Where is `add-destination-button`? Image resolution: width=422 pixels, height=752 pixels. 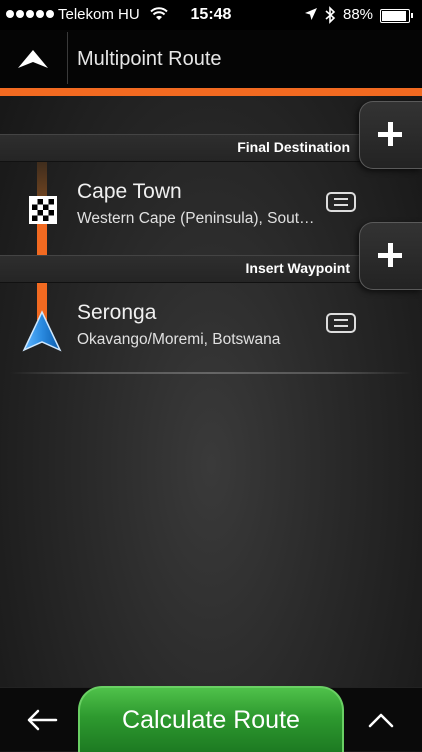 add-destination-button is located at coordinates (390, 135).